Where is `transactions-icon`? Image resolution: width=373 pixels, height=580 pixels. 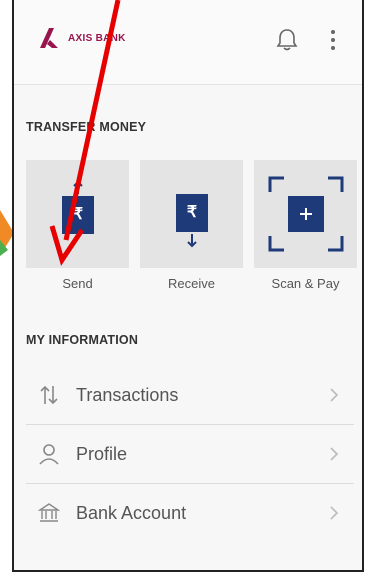 transactions-icon is located at coordinates (49, 395).